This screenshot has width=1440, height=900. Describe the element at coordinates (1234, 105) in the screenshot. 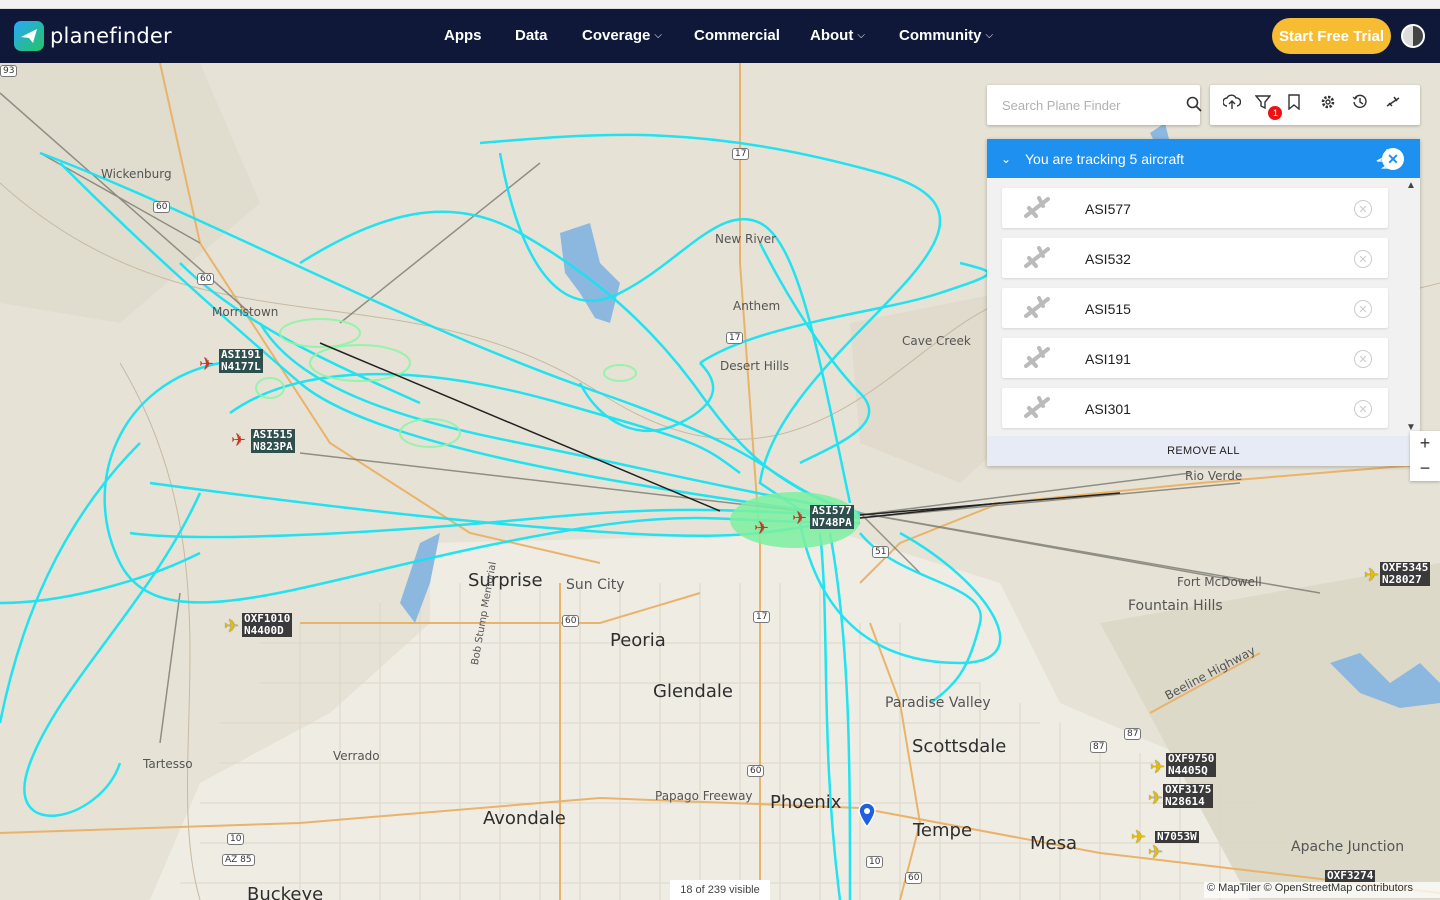

I see `cloud-upload-icon` at that location.